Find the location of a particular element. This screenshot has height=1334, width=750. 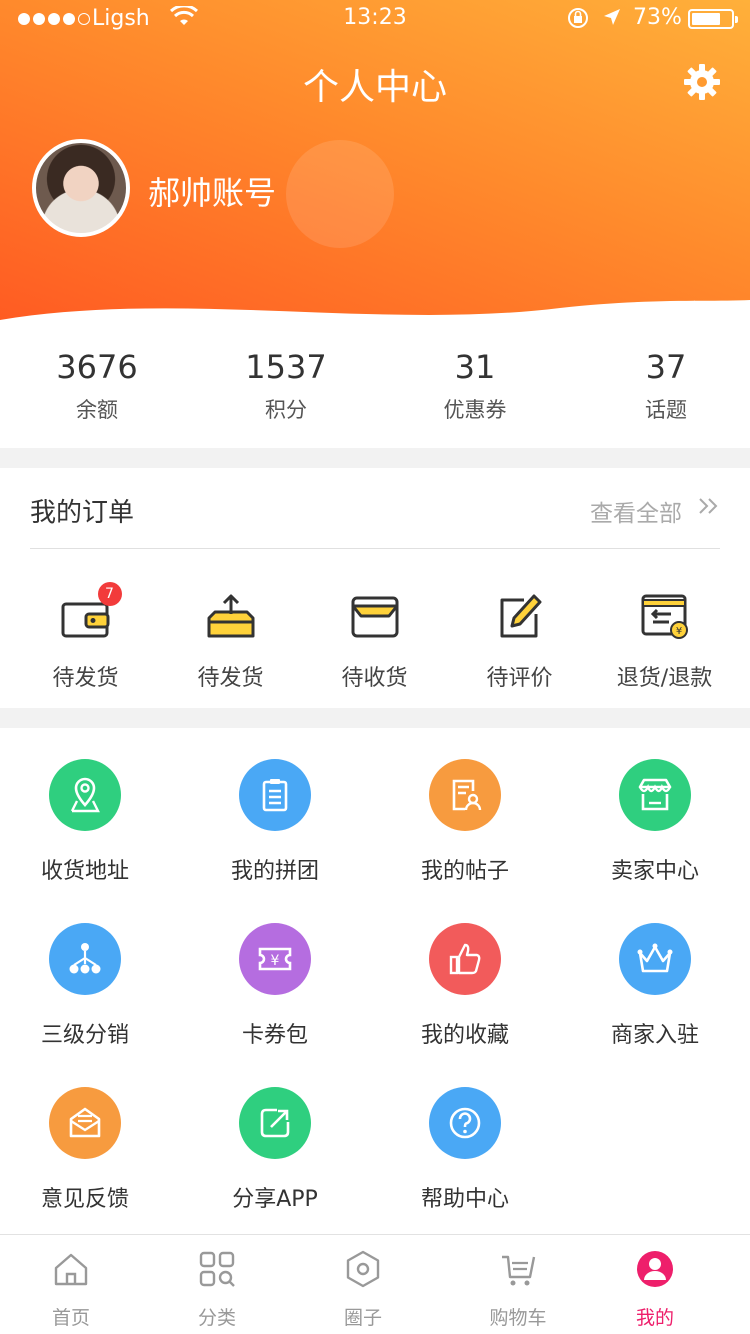

stat-value: 31 is located at coordinates (475, 367).